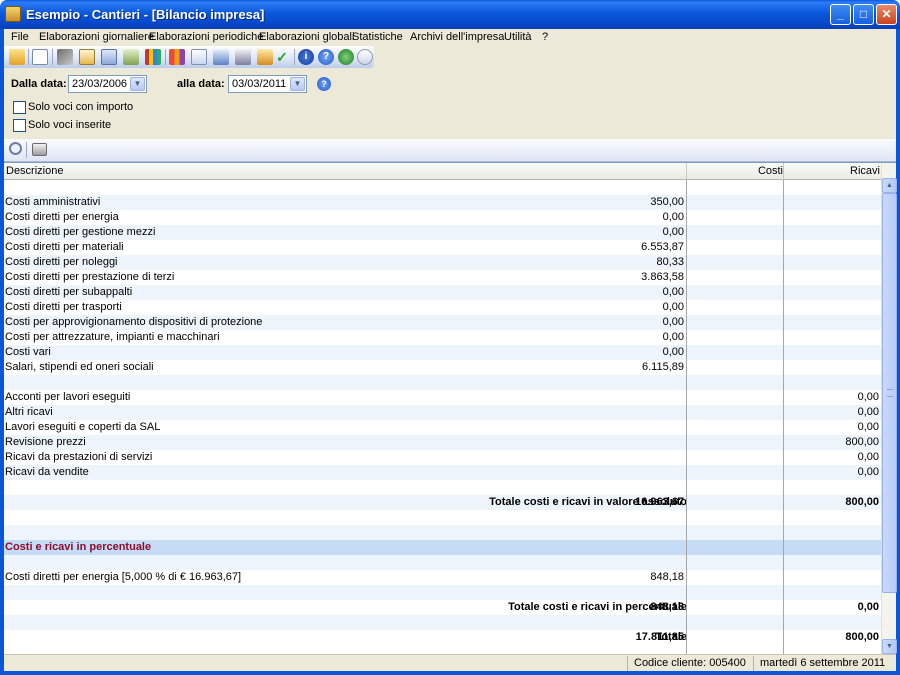  What do you see at coordinates (145, 14) in the screenshot?
I see `window-title: Esempio - Cantieri - [Bilancio impresa]` at bounding box center [145, 14].